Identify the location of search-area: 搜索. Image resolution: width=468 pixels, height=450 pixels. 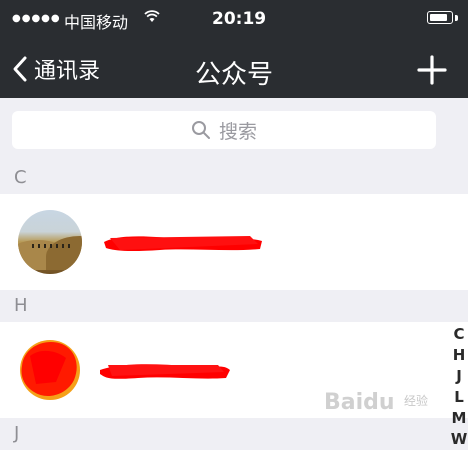
(234, 130).